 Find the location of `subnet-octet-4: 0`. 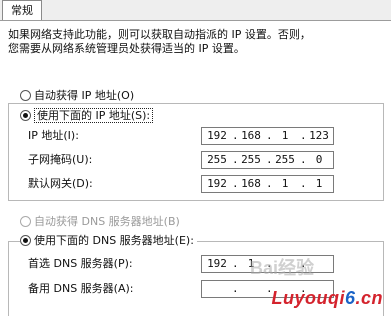

subnet-octet-4: 0 is located at coordinates (319, 159).